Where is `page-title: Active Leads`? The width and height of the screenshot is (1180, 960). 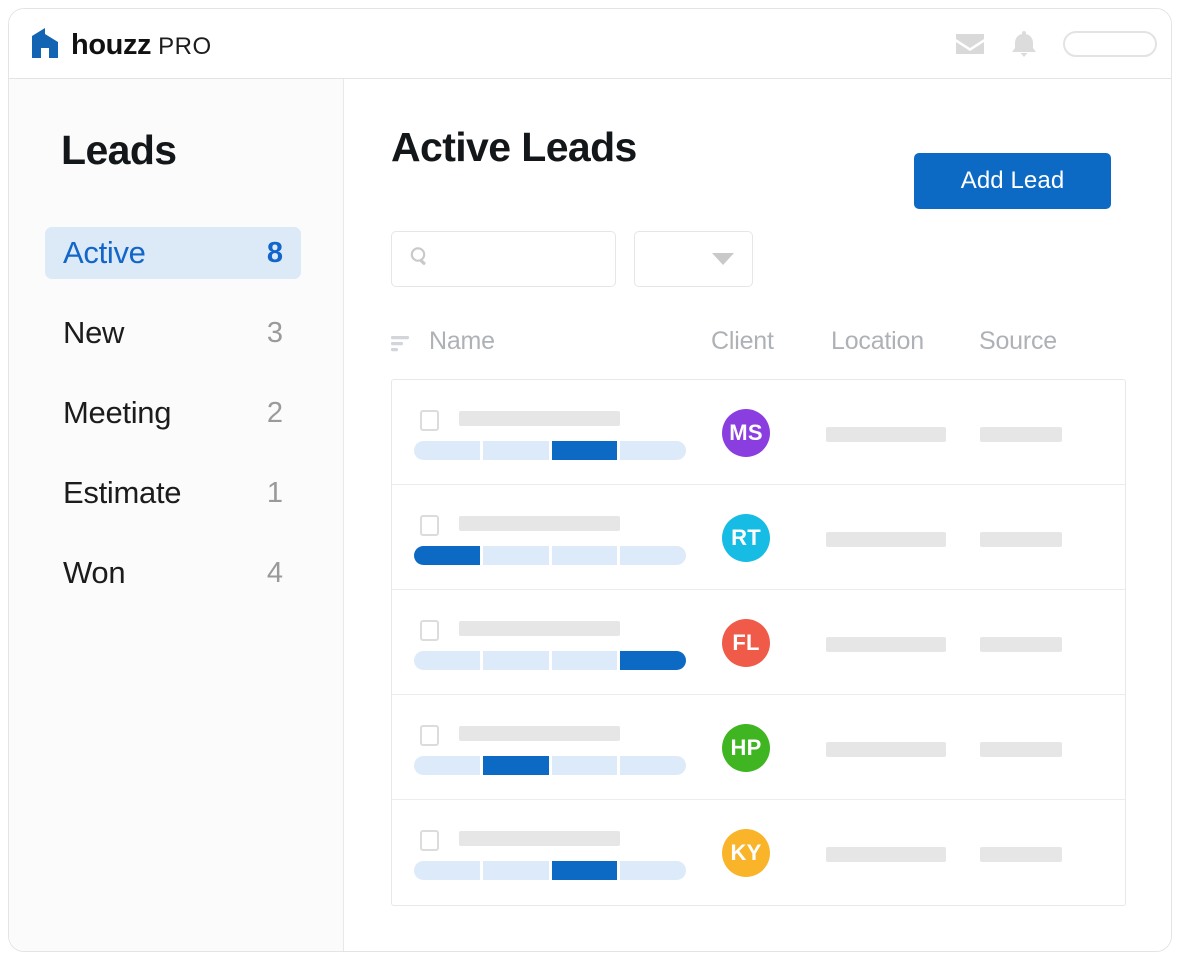 page-title: Active Leads is located at coordinates (514, 147).